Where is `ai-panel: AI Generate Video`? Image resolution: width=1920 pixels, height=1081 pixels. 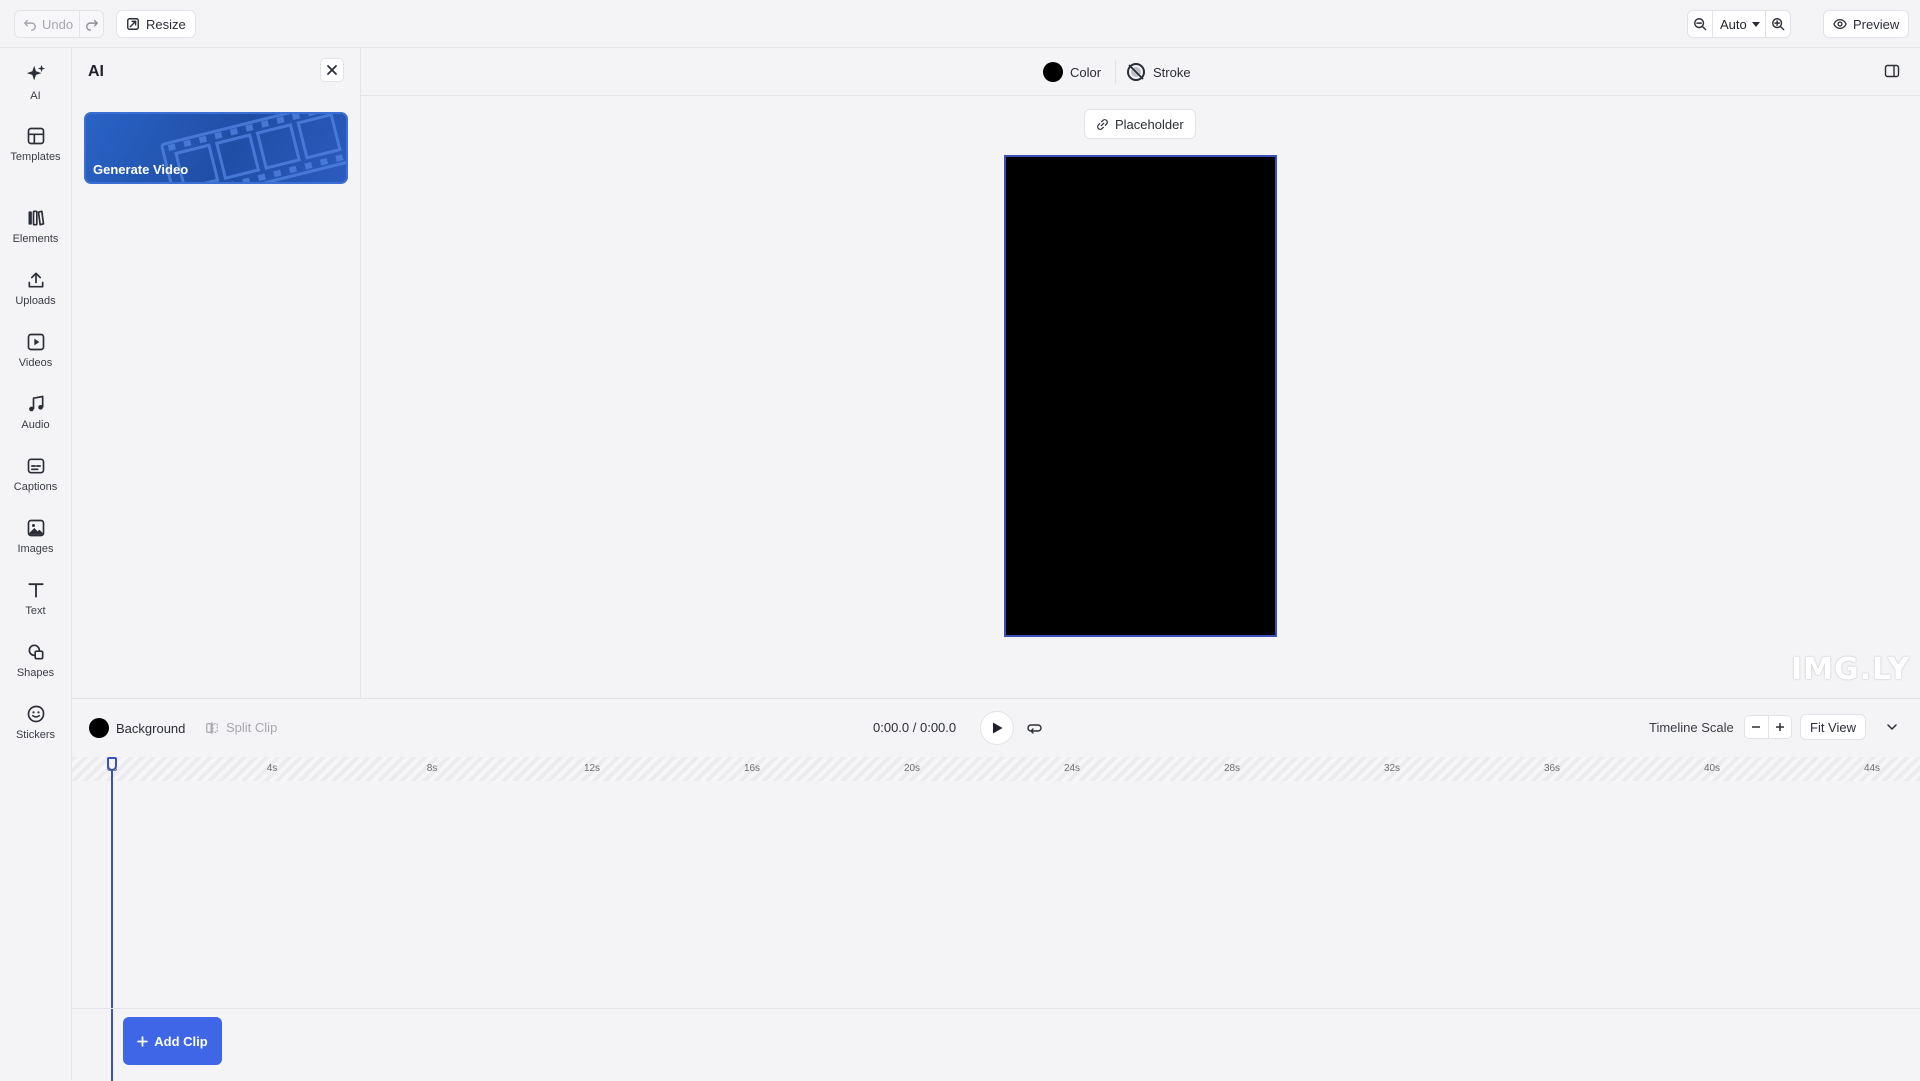
ai-panel: AI Generate Video is located at coordinates (216, 373).